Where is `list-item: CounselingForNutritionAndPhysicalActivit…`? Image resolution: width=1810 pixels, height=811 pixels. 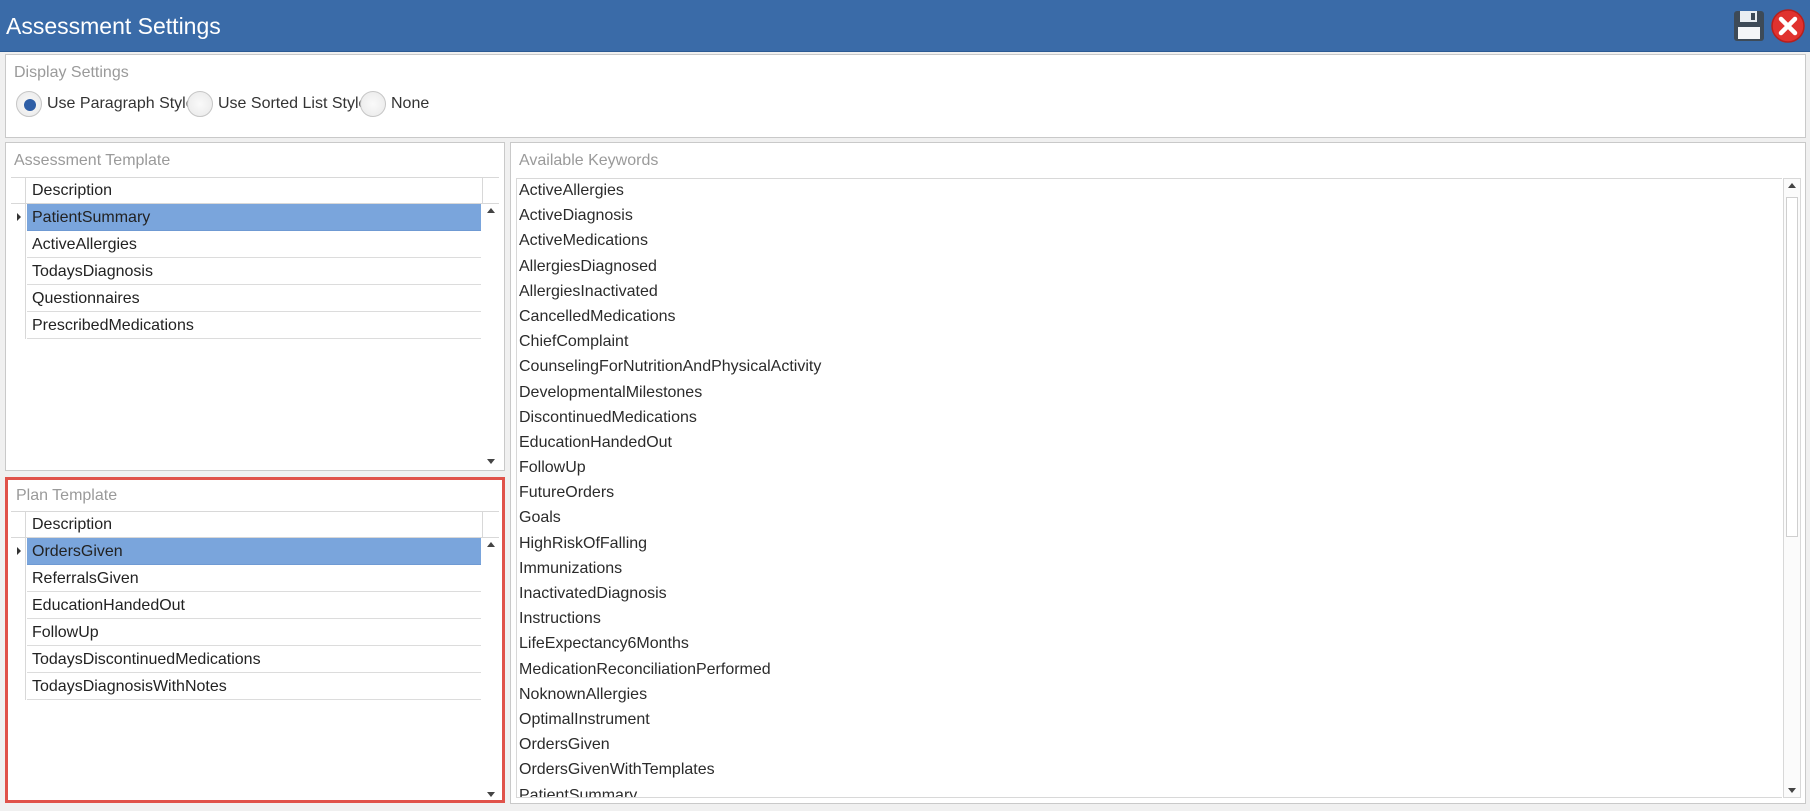 list-item: CounselingForNutritionAndPhysicalActivit… is located at coordinates (1149, 367).